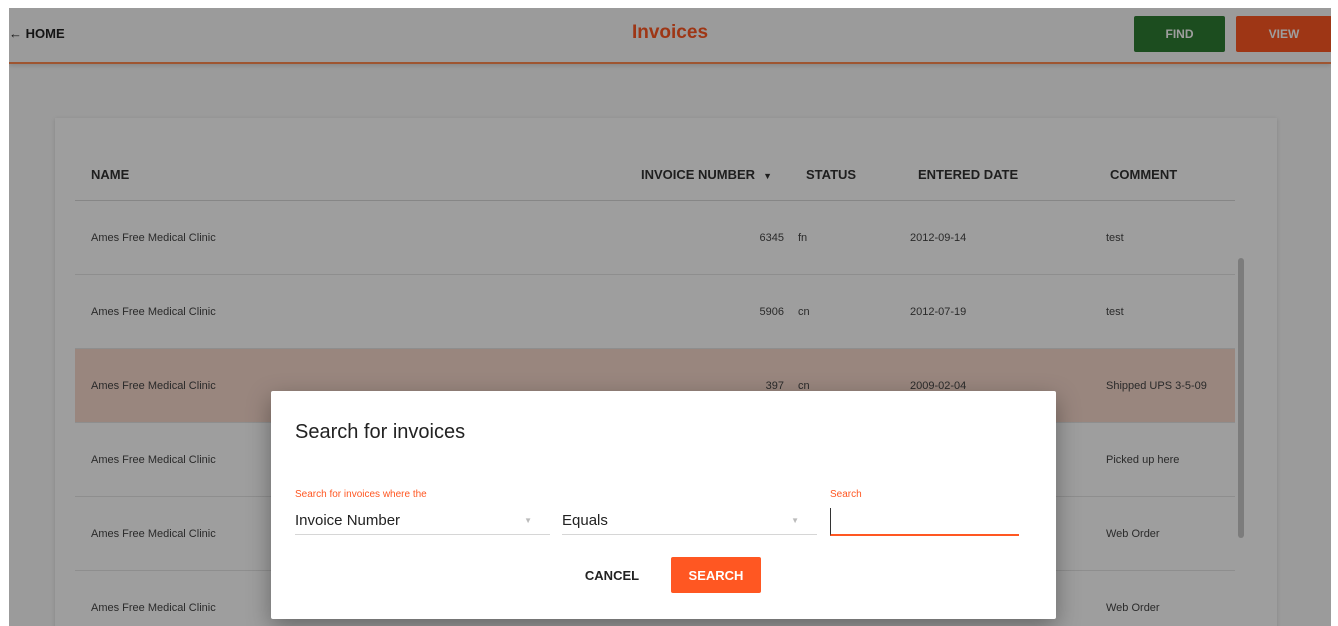  What do you see at coordinates (348, 520) in the screenshot?
I see `field-select-value: Invoice Number` at bounding box center [348, 520].